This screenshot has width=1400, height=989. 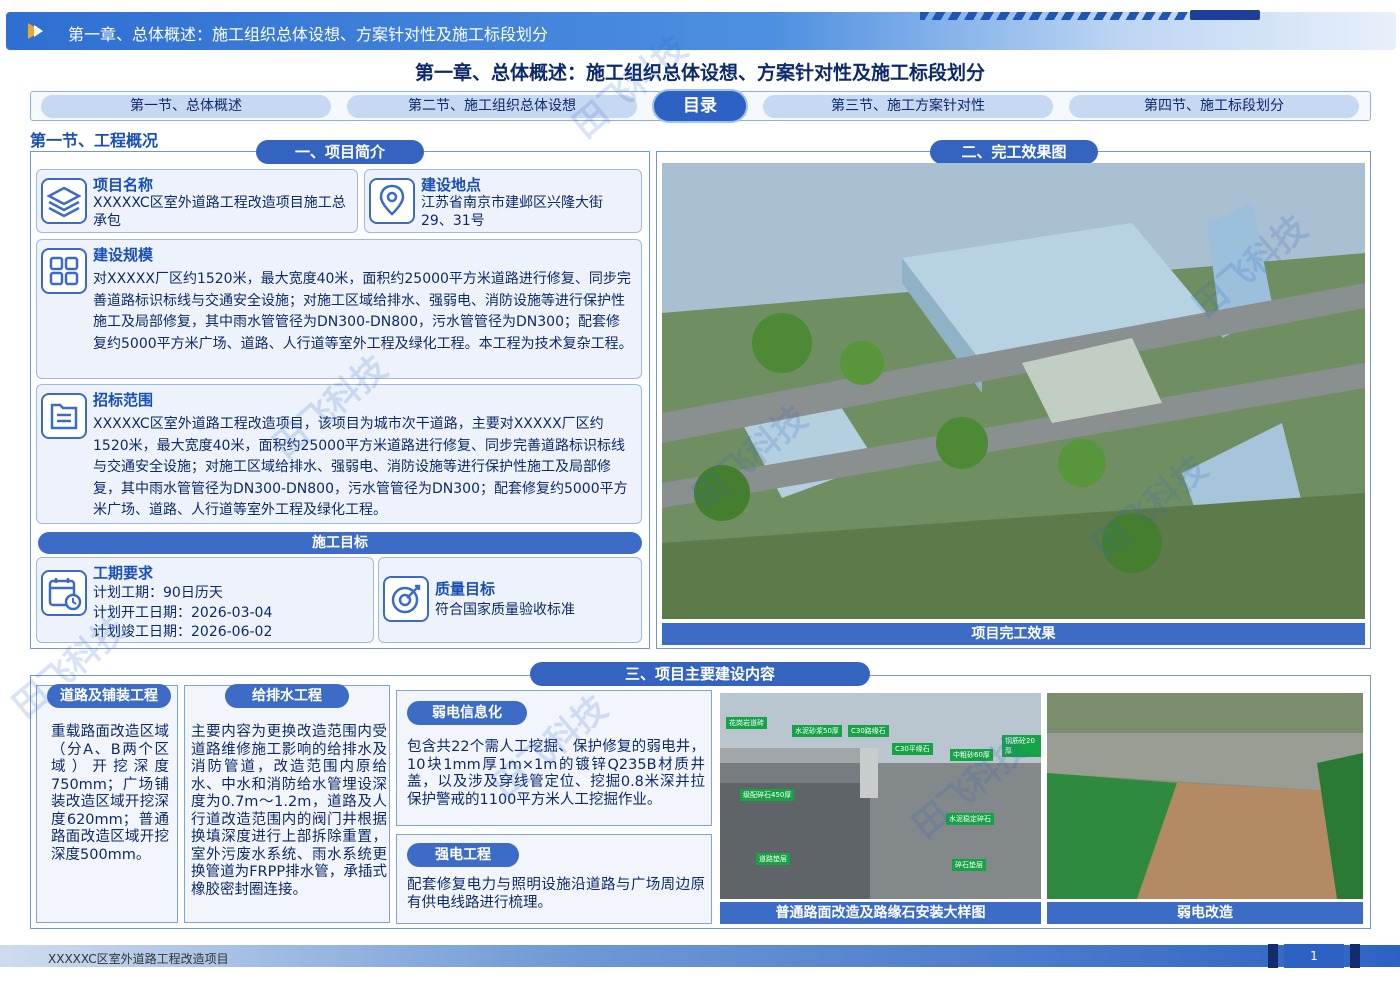 I want to click on weak-current-photo, so click(x=1205, y=796).